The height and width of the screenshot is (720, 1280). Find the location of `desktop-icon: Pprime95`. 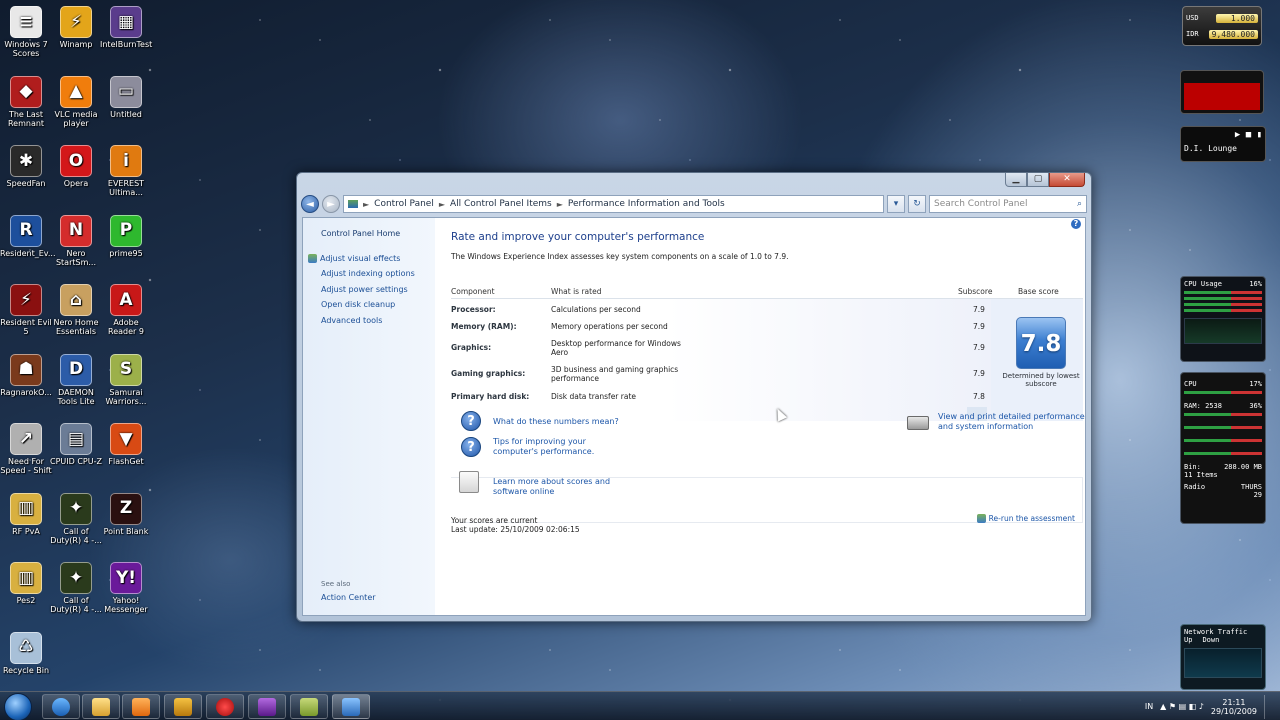

desktop-icon: Pprime95 is located at coordinates (126, 236).